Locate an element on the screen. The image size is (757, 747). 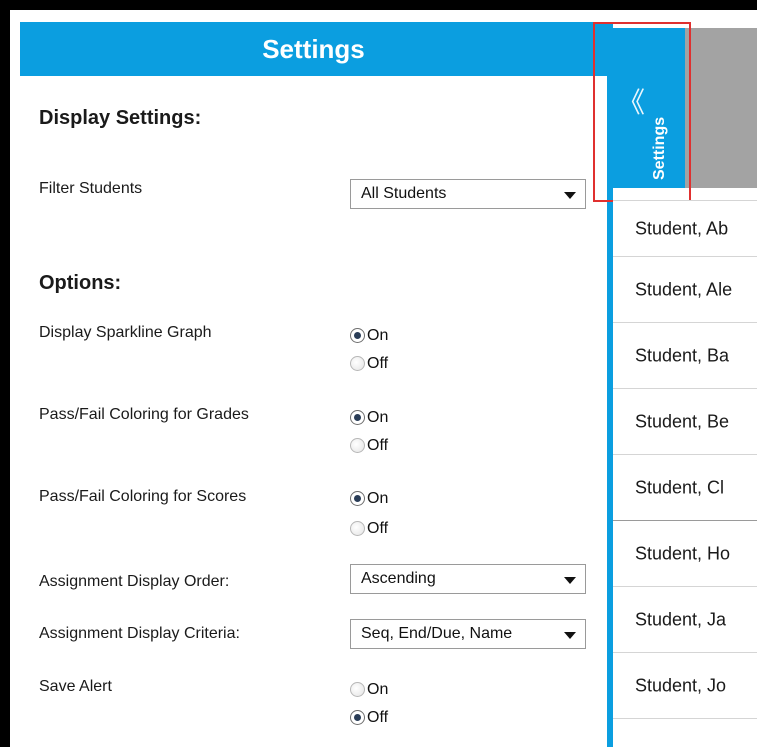
student-row: Student, Jo is located at coordinates (685, 685).